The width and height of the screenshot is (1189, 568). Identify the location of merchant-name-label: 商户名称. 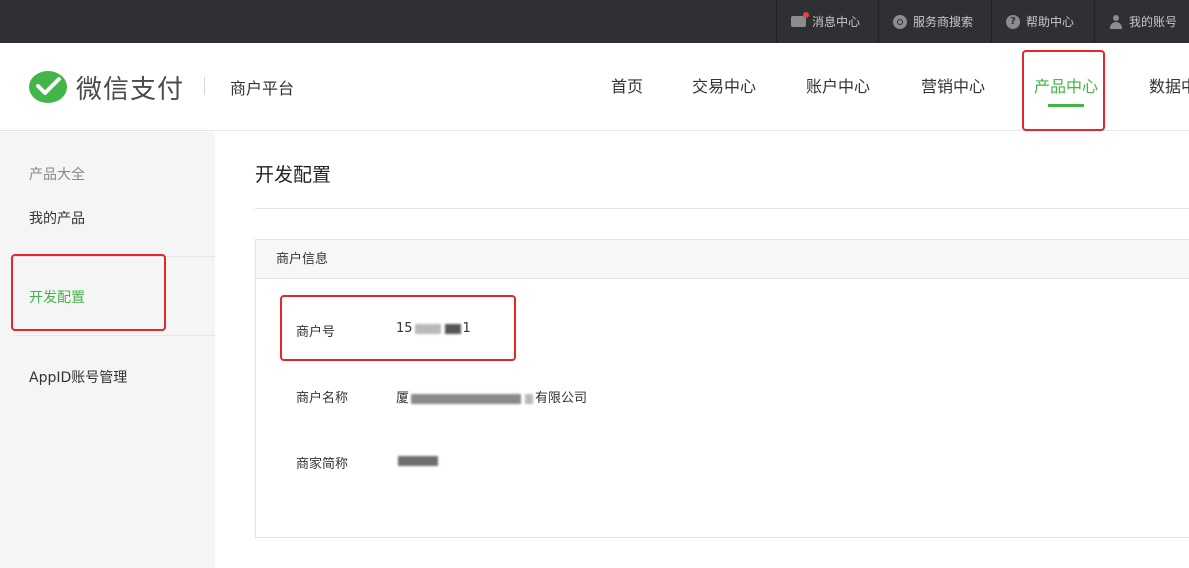
(322, 398).